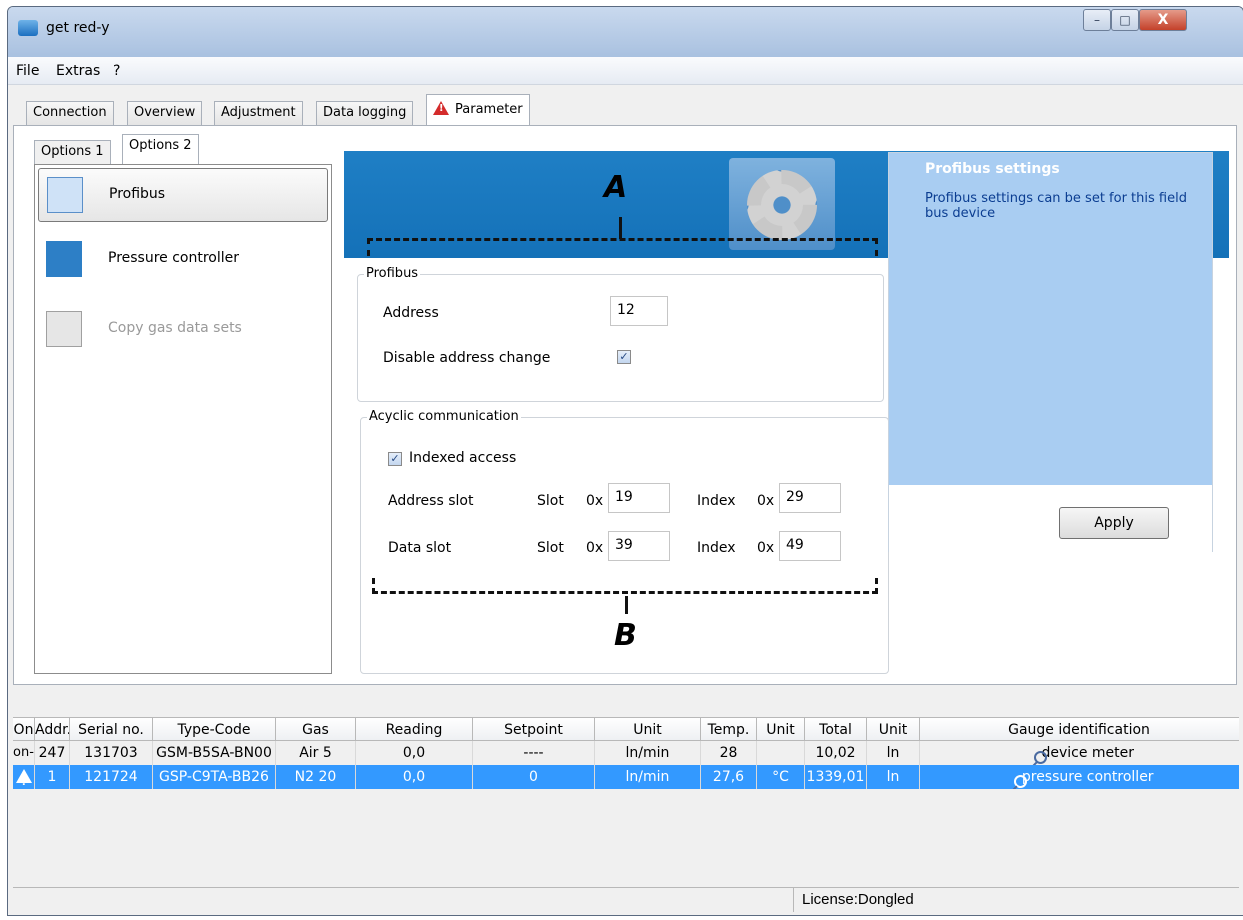 This screenshot has height=920, width=1243. What do you see at coordinates (622, 247) in the screenshot?
I see `marker-a-bracket` at bounding box center [622, 247].